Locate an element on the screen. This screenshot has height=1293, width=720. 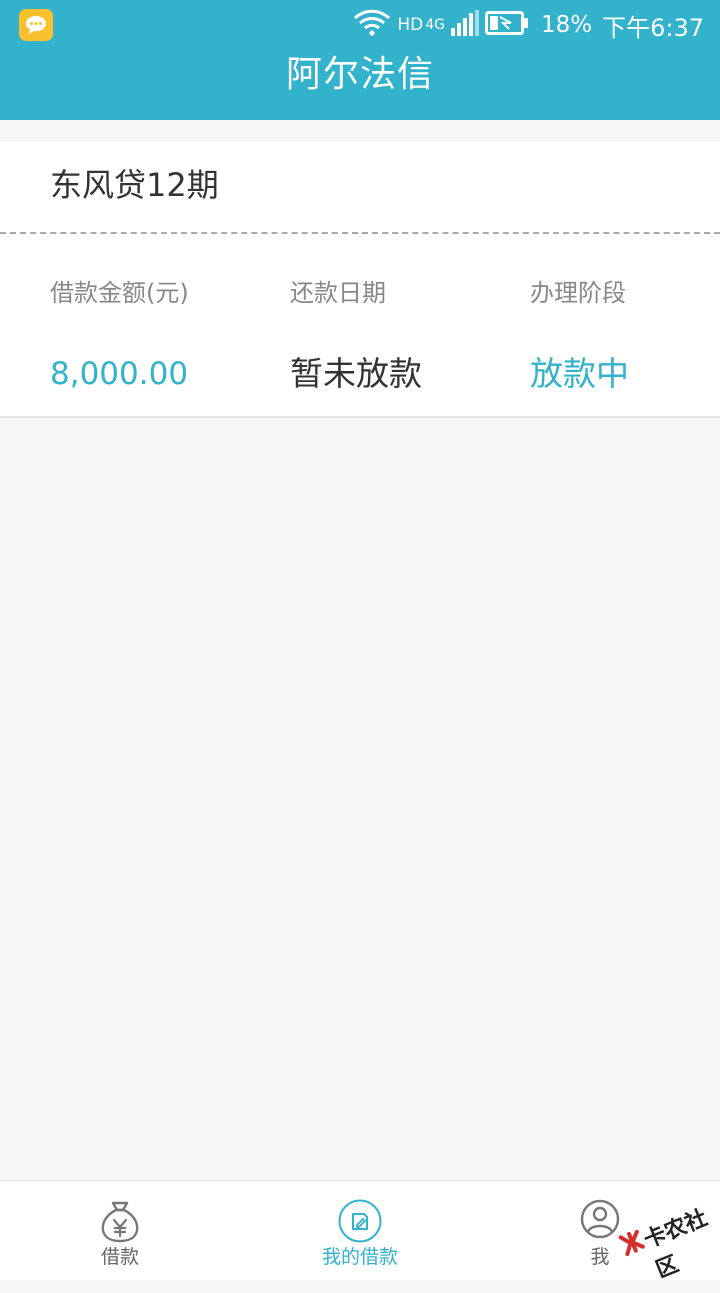
nav-item-loan: 借款 is located at coordinates (120, 1231).